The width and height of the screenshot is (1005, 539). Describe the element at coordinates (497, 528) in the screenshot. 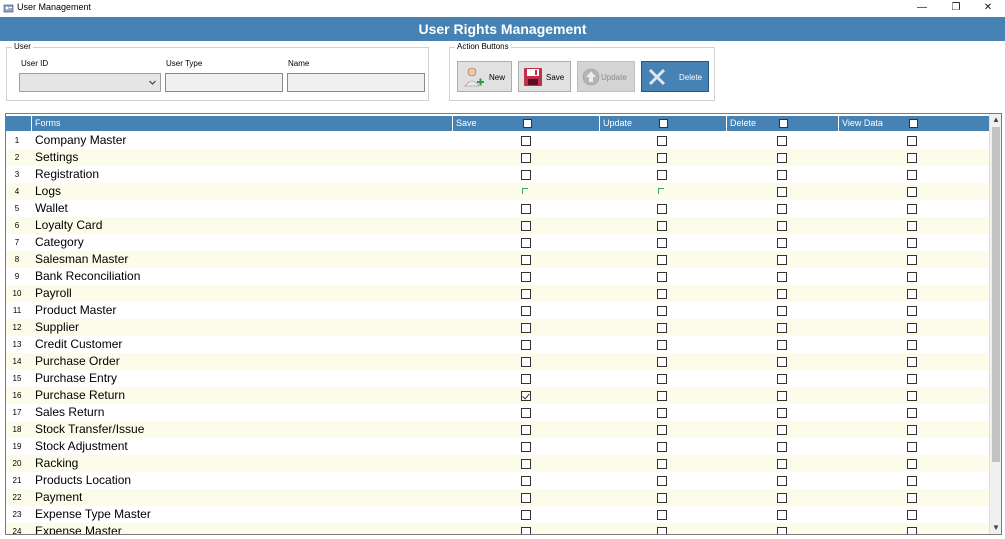

I see `table-row: 24 Expense Master` at that location.